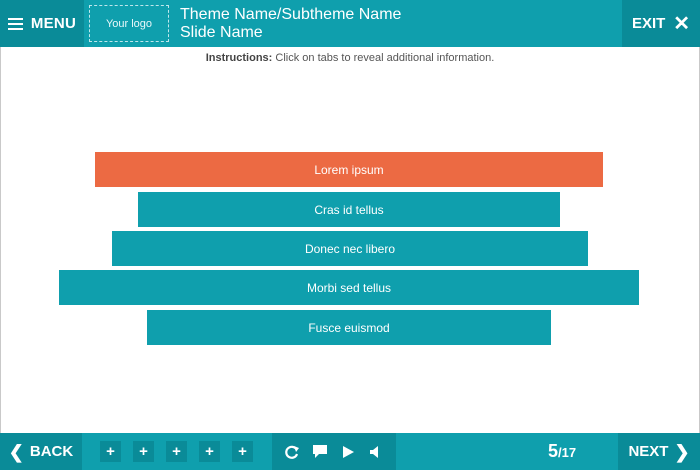  Describe the element at coordinates (682, 23) in the screenshot. I see `close-icon: ✕` at that location.